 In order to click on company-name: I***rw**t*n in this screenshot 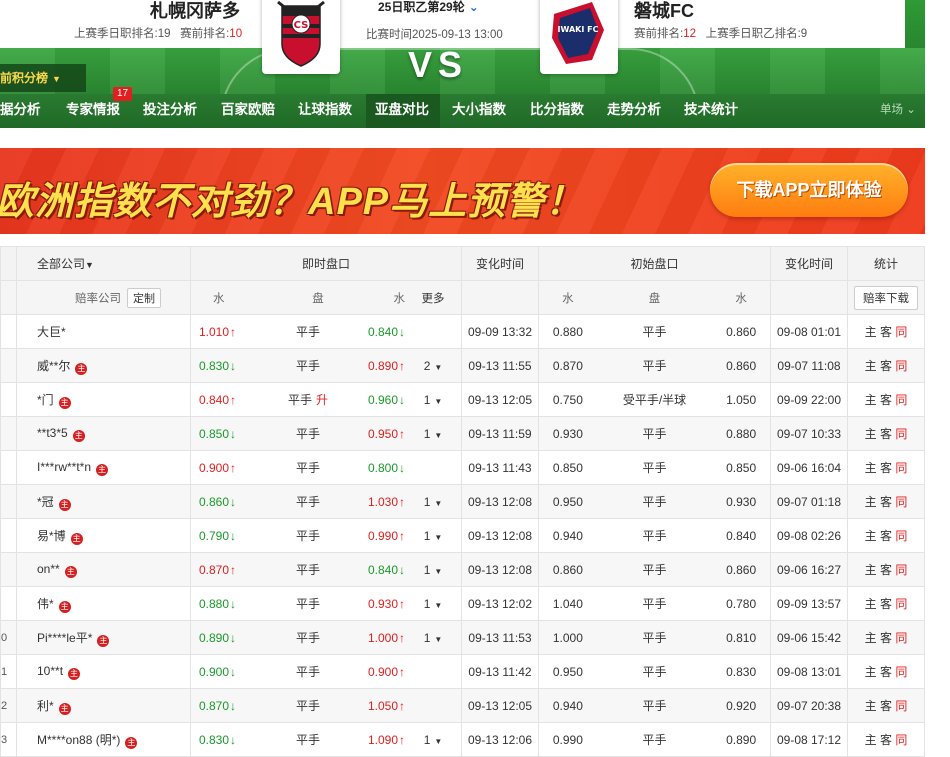, I will do `click(64, 467)`.